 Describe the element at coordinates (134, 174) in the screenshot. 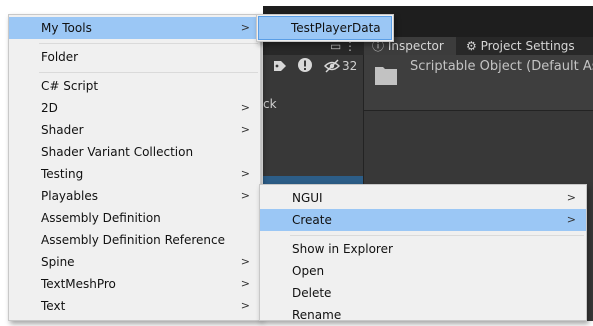

I see `menu-item-testing: Testing >` at that location.